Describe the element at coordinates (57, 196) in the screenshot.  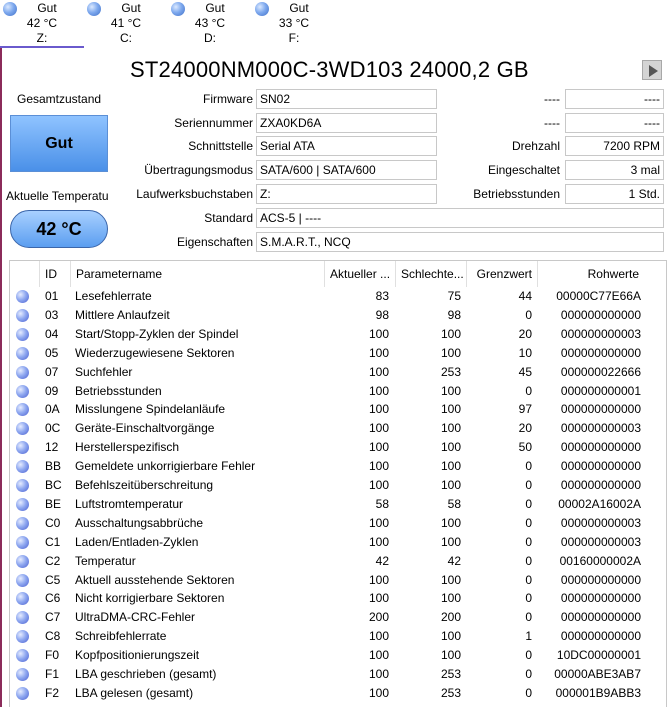
I see `temperature-label: Aktuelle Temperatu` at that location.